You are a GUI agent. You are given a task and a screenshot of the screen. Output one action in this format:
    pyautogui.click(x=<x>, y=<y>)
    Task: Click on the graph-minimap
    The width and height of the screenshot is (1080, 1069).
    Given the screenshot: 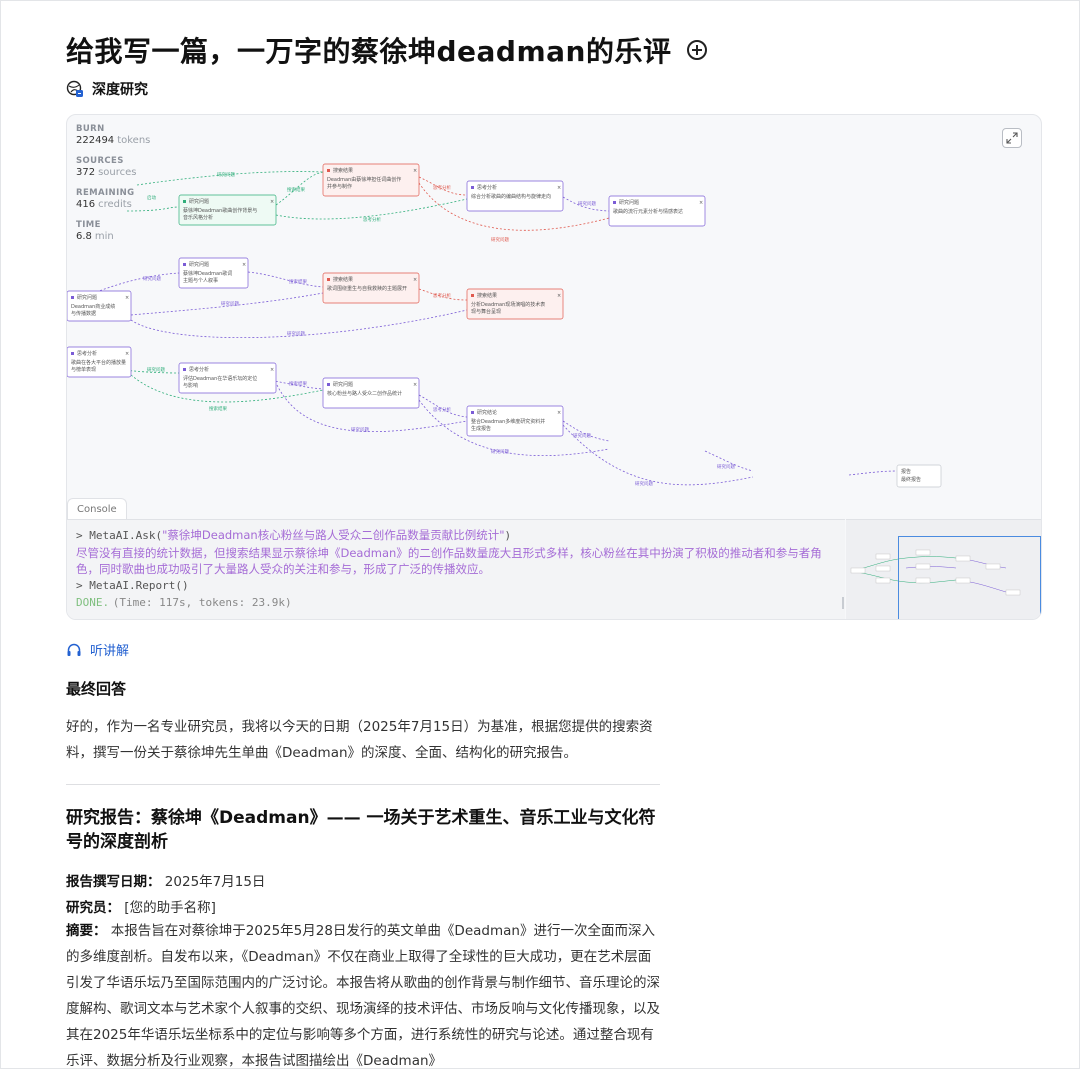 What is the action you would take?
    pyautogui.click(x=943, y=569)
    